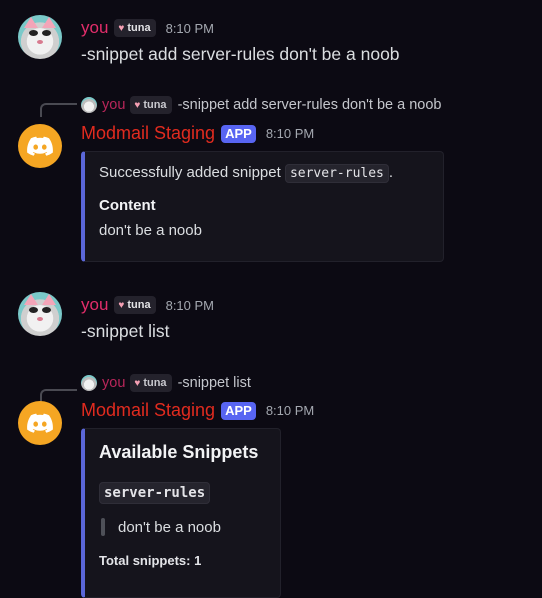 The height and width of the screenshot is (598, 542). I want to click on quote-bar, so click(103, 527).